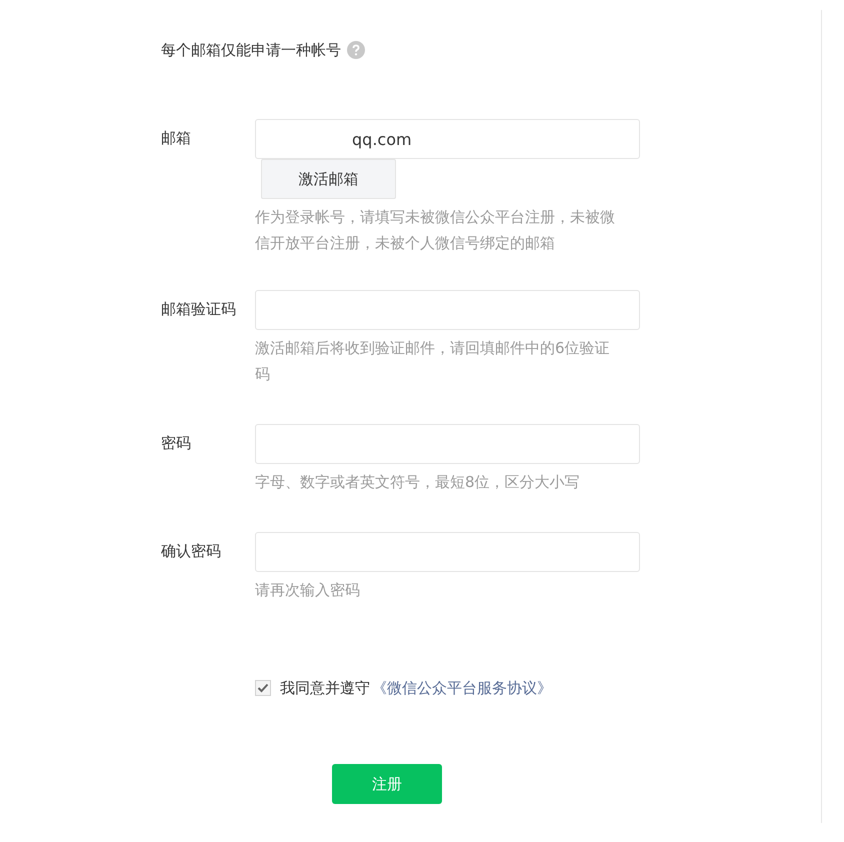 This screenshot has height=842, width=844. I want to click on agreement-link: 《微信公众平台服务协议》, so click(462, 688).